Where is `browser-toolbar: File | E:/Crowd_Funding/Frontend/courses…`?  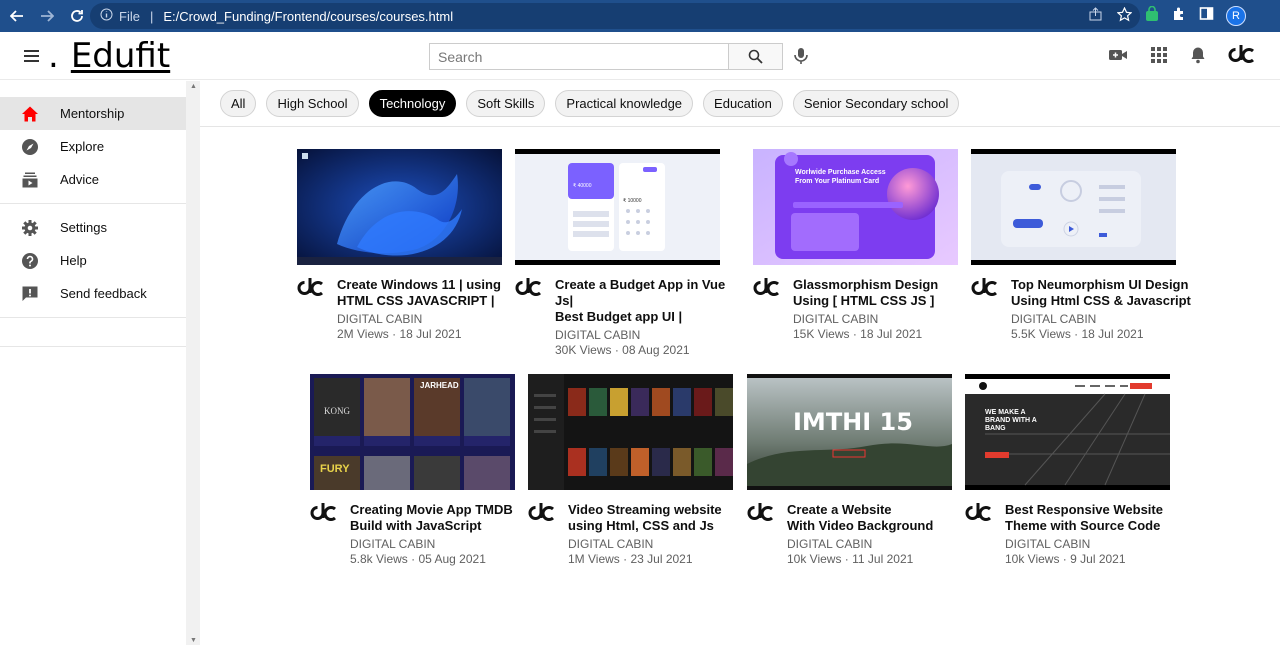 browser-toolbar: File | E:/Crowd_Funding/Frontend/courses… is located at coordinates (640, 16).